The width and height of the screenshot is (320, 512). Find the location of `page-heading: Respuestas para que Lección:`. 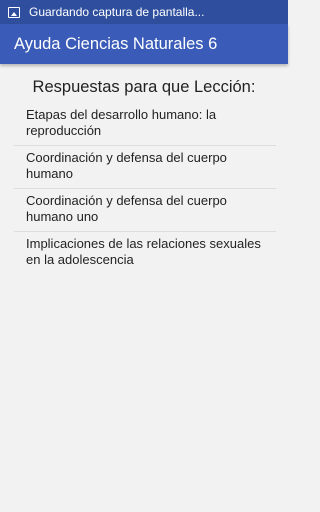

page-heading: Respuestas para que Lección: is located at coordinates (144, 87).